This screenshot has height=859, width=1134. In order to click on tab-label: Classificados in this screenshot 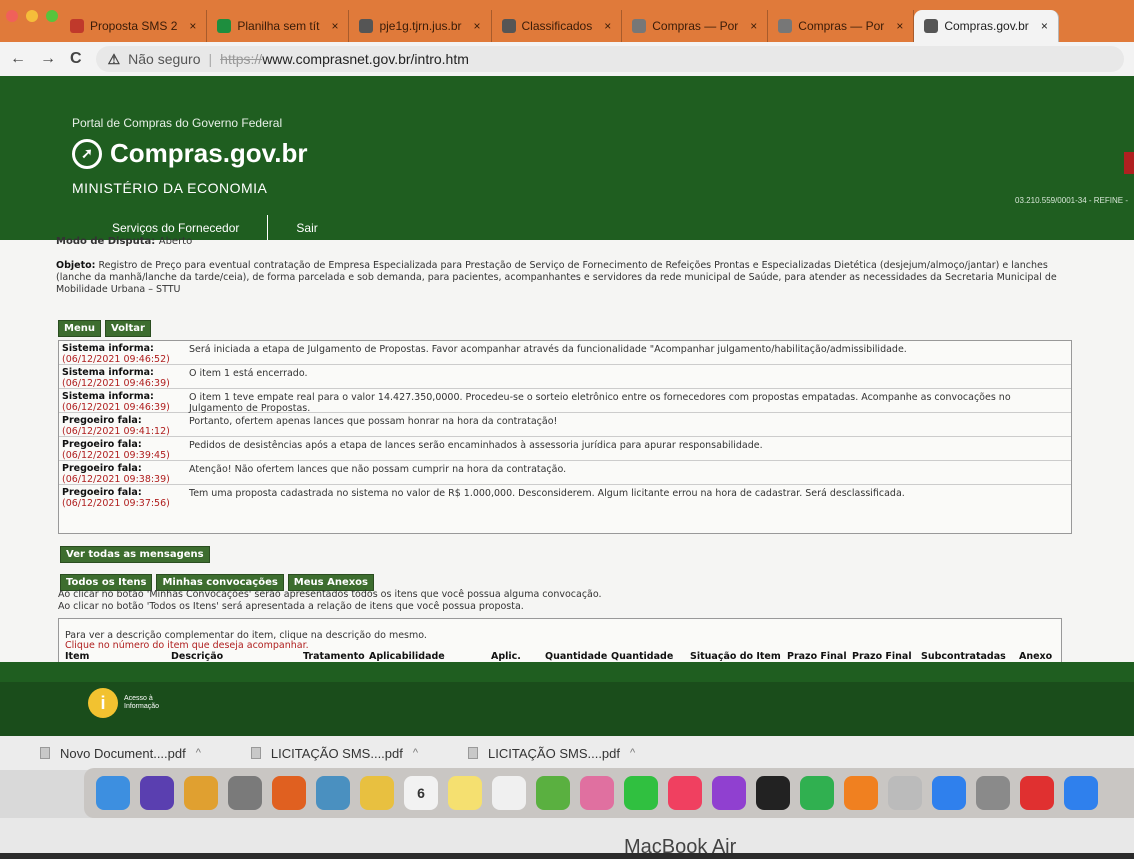, I will do `click(557, 26)`.